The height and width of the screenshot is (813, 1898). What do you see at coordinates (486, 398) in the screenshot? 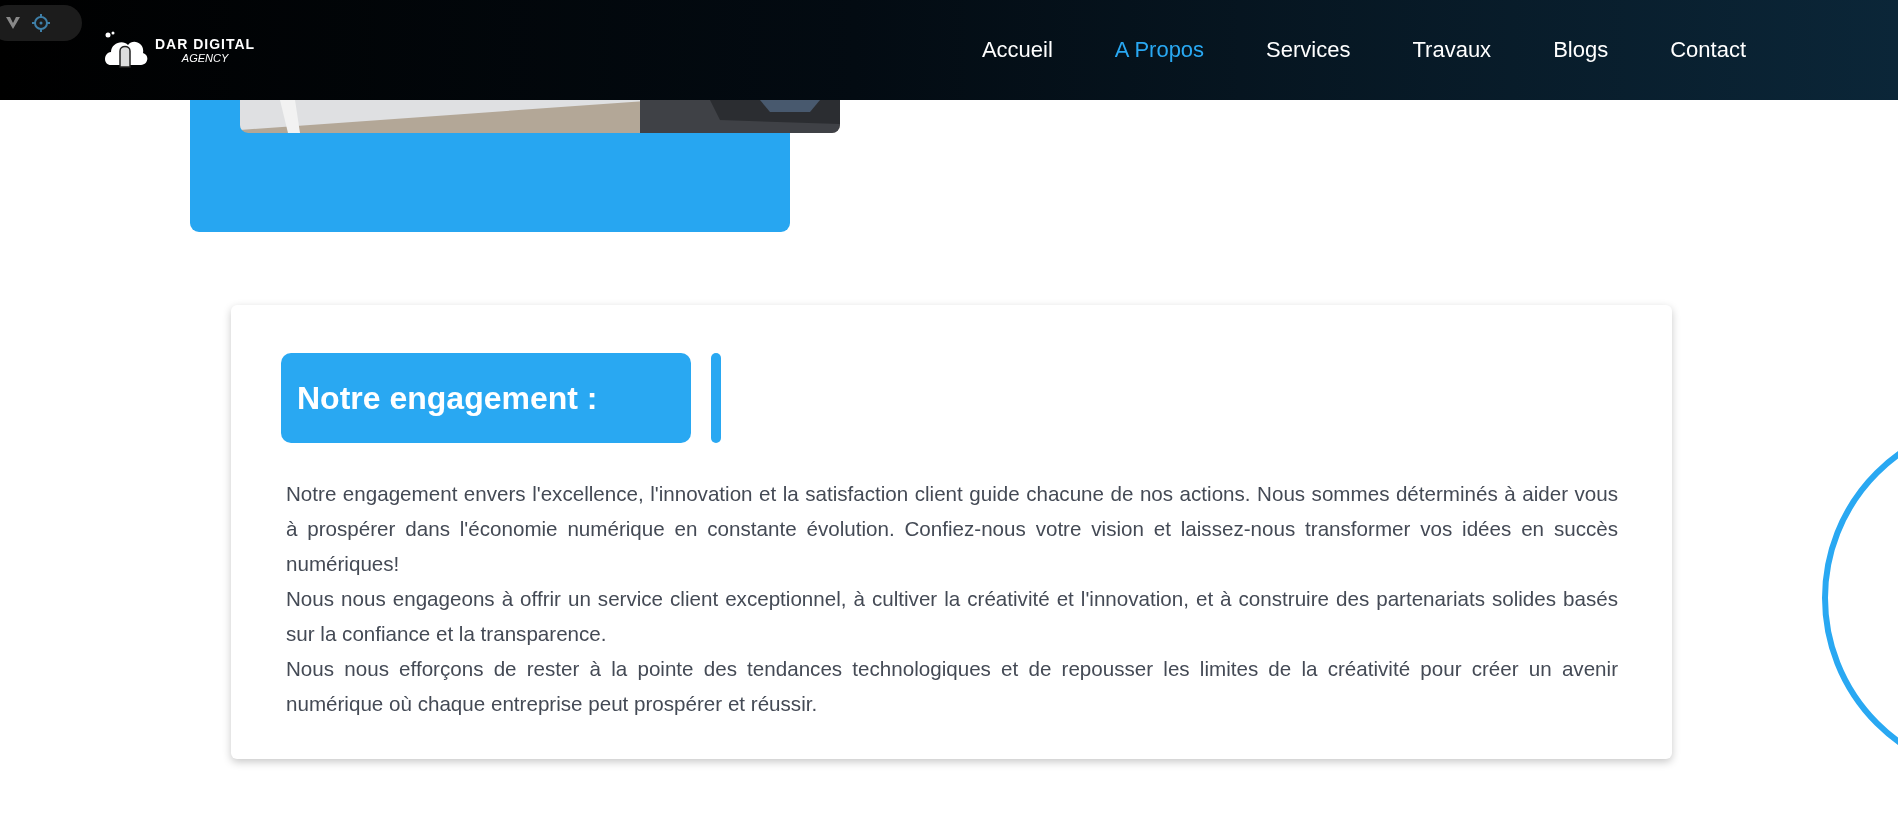
I see `section-title: Notre engagement :` at bounding box center [486, 398].